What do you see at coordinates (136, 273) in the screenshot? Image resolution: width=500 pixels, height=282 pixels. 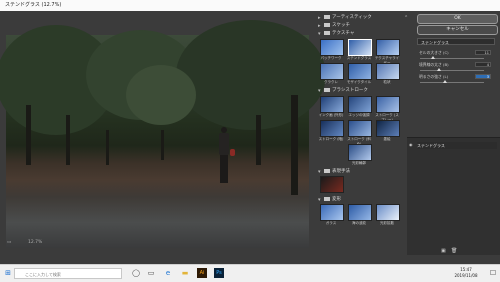 I see `task-view-icon: ◯` at bounding box center [136, 273].